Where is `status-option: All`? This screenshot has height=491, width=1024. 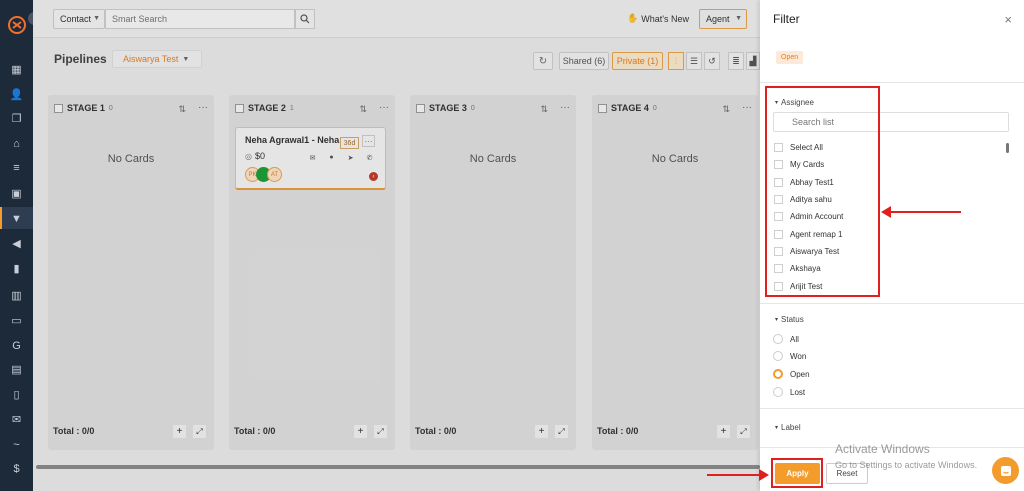
status-option: All is located at coordinates (786, 339).